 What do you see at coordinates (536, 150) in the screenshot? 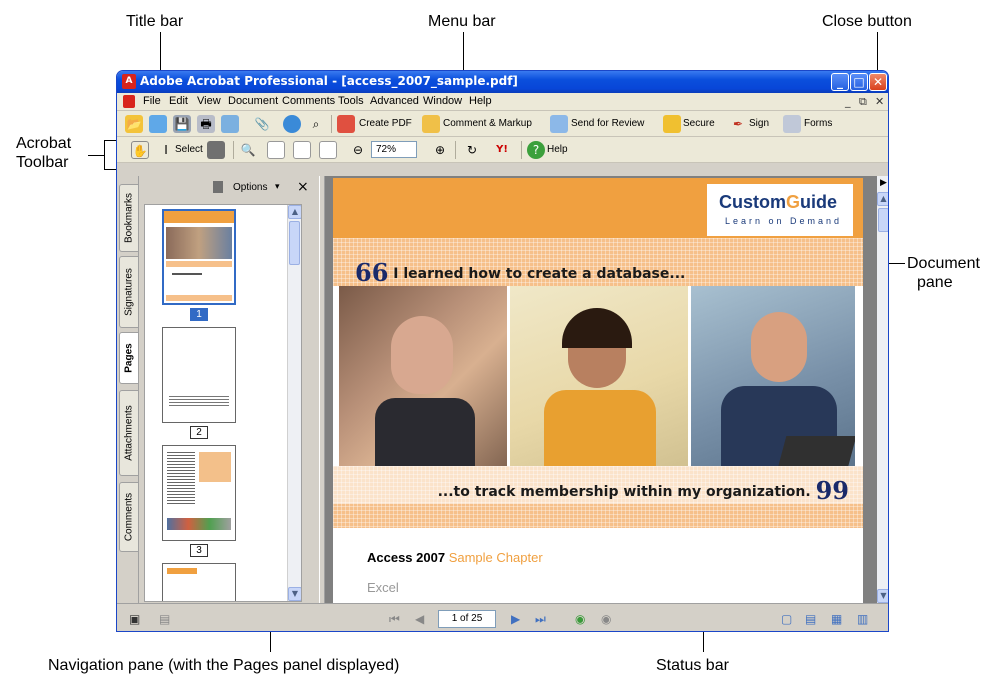
I see `help-icon: ?` at bounding box center [536, 150].